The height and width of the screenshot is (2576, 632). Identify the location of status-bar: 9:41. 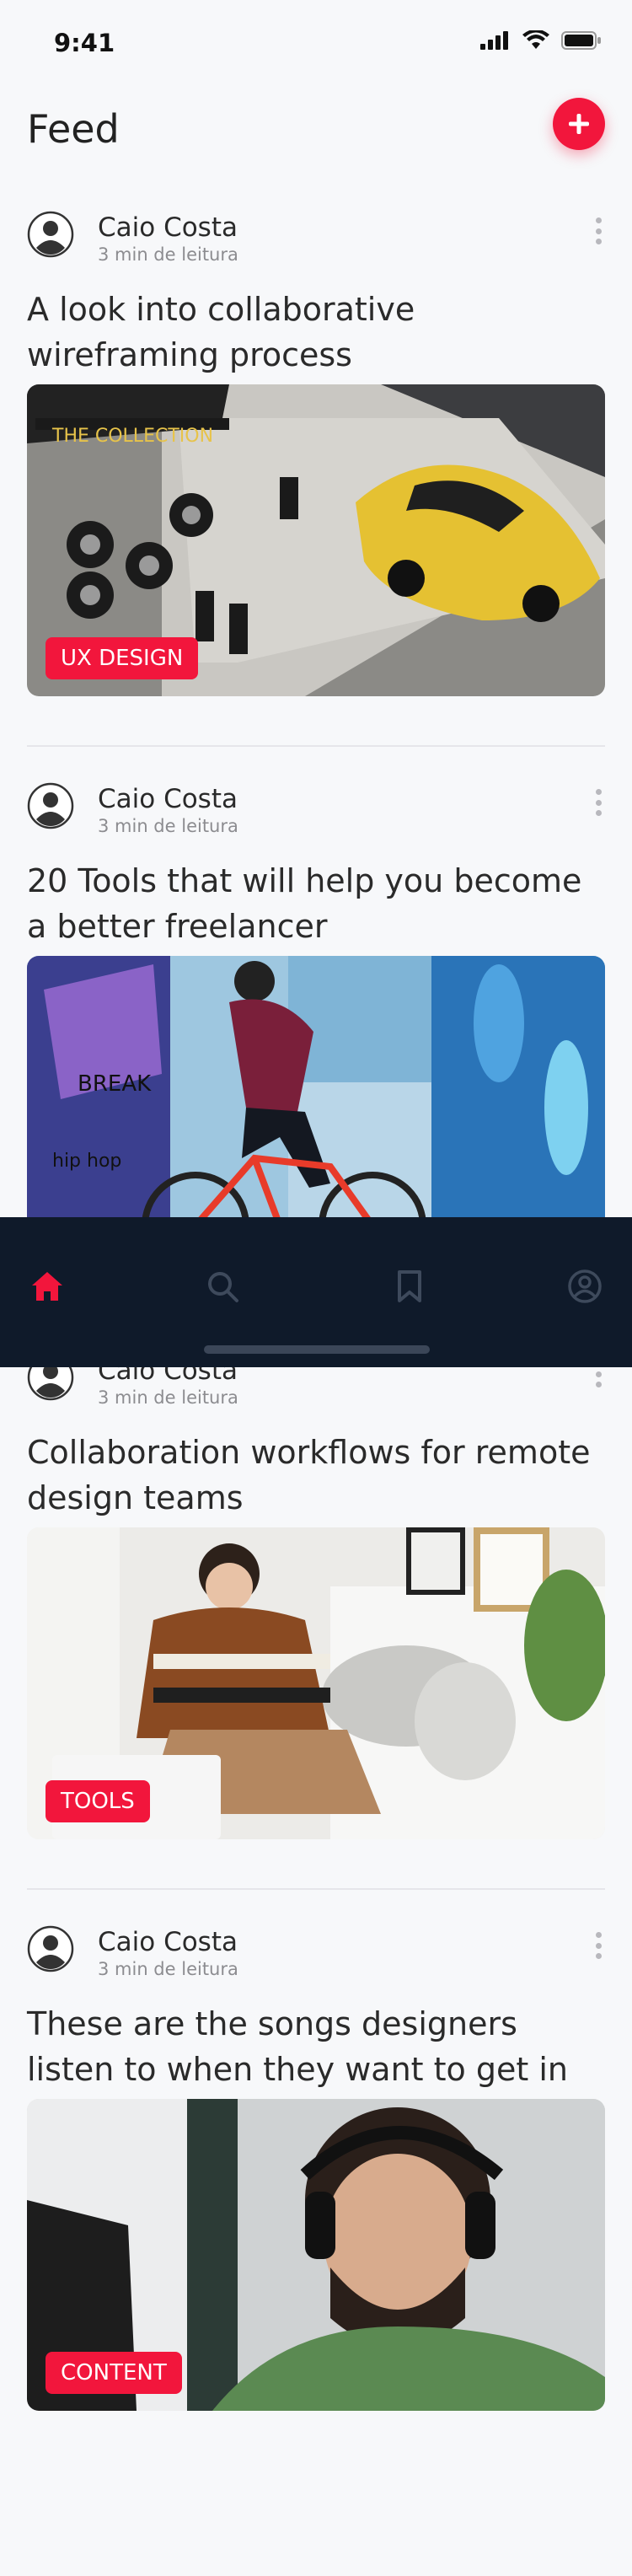
(316, 38).